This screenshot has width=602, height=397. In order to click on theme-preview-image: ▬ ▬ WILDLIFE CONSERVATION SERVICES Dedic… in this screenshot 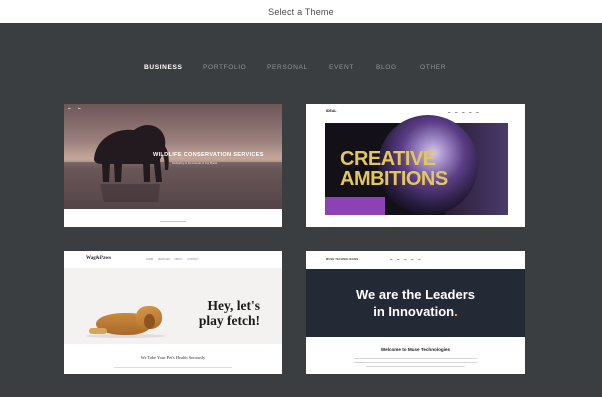, I will do `click(173, 156)`.